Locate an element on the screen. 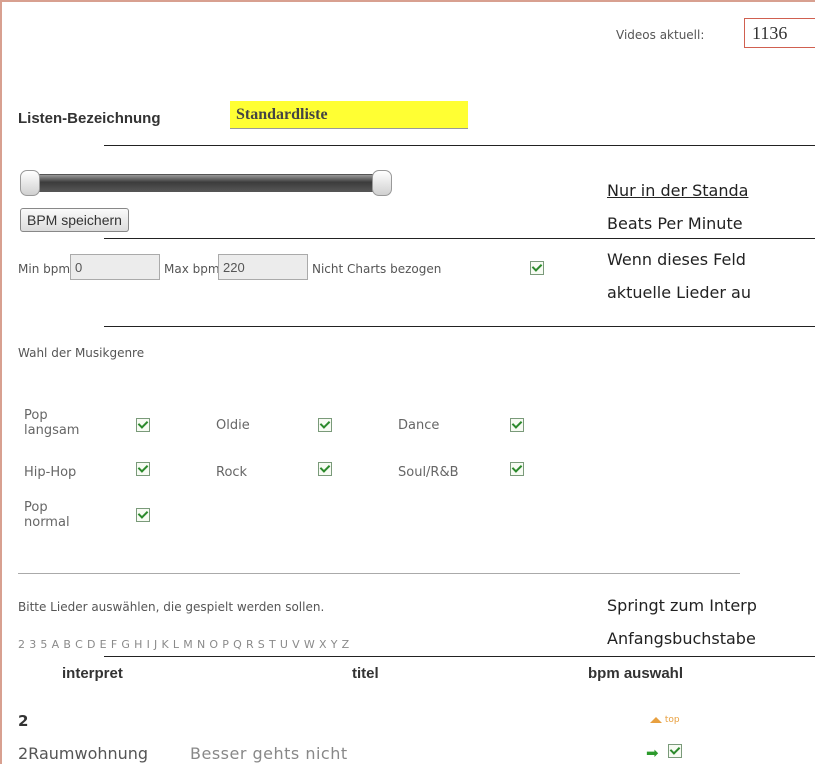 This screenshot has width=815, height=764. genre-label-soul-rnb: Soul/R&B is located at coordinates (428, 472).